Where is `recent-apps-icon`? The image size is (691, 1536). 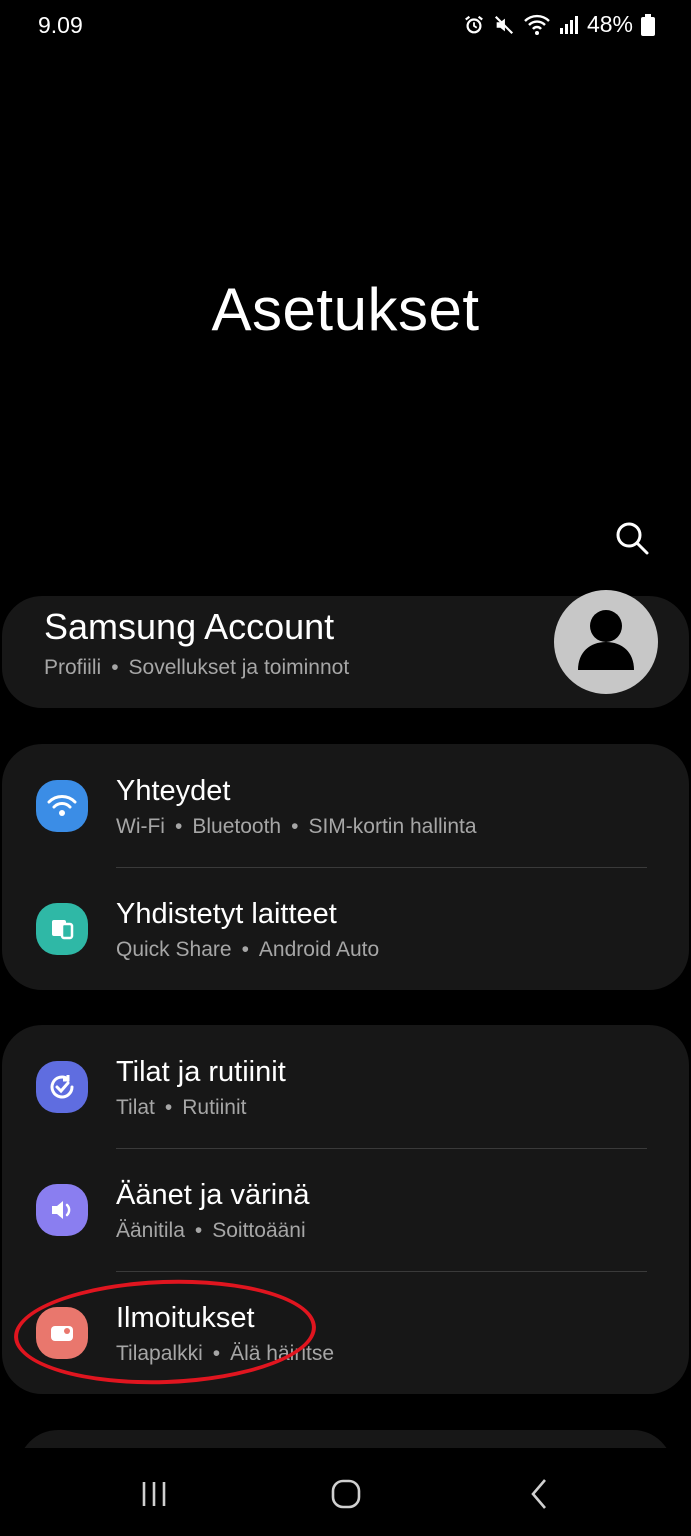 recent-apps-icon is located at coordinates (154, 1494).